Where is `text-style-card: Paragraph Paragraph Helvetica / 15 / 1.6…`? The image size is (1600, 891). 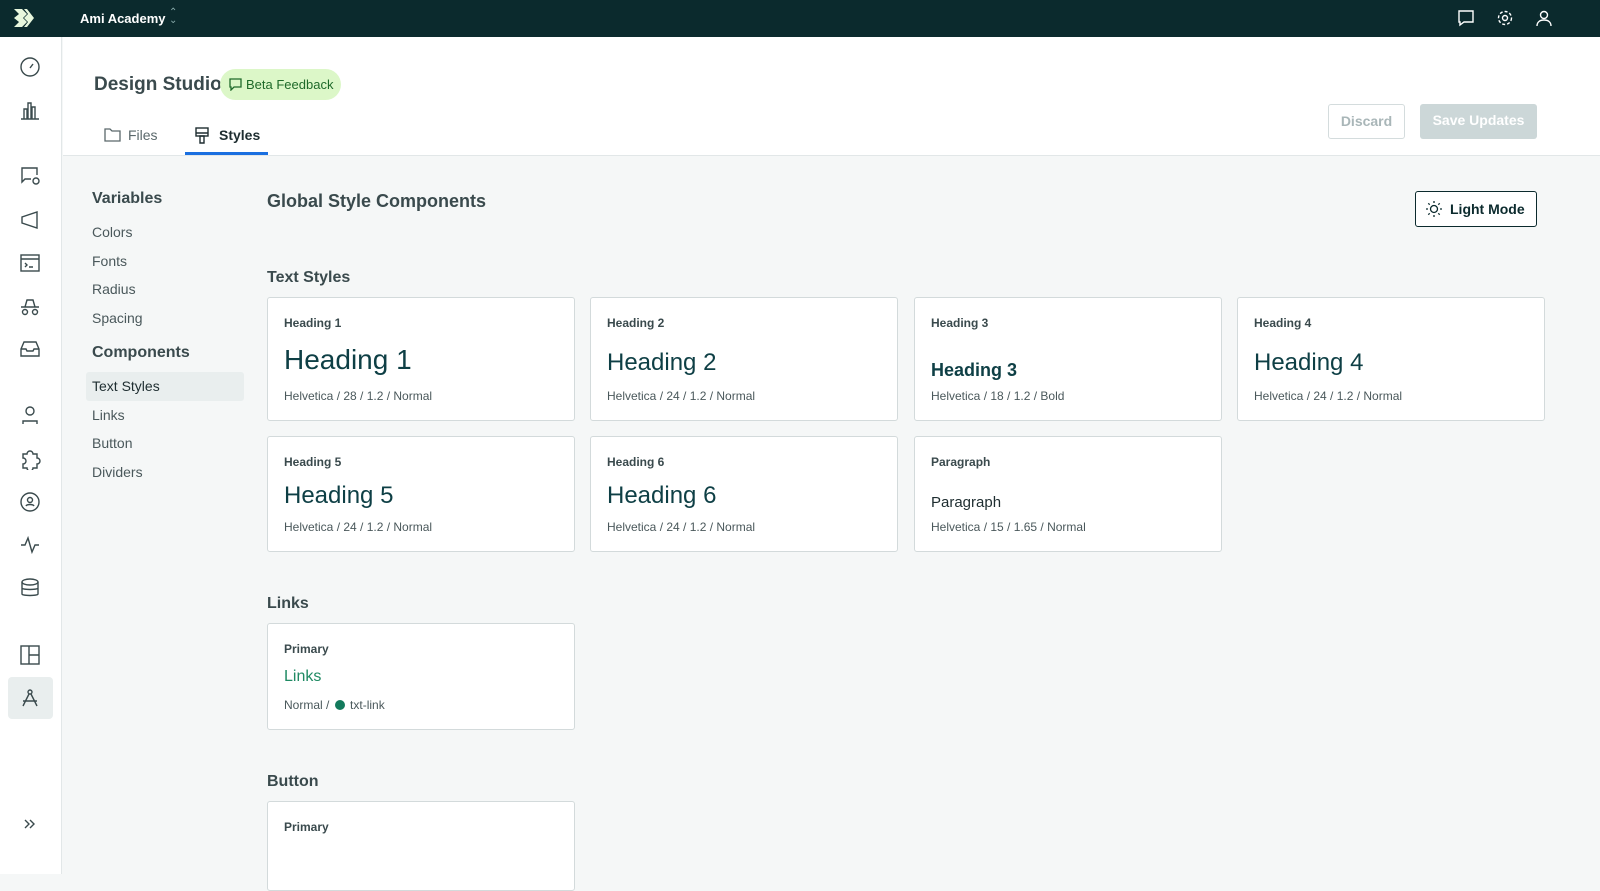
text-style-card: Paragraph Paragraph Helvetica / 15 / 1.6… is located at coordinates (1068, 494).